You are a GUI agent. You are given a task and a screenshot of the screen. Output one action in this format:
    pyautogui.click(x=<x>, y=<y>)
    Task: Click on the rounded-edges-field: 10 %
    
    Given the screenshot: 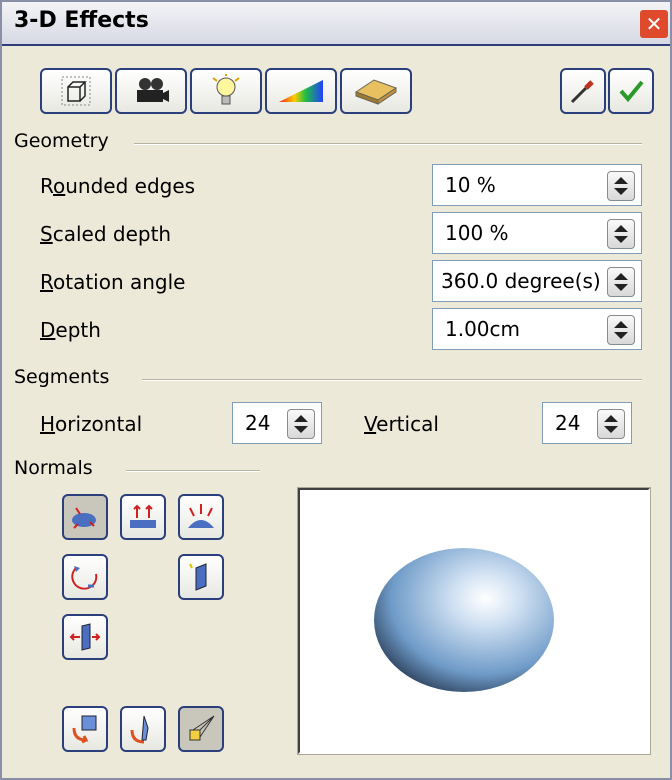 What is the action you would take?
    pyautogui.click(x=537, y=185)
    